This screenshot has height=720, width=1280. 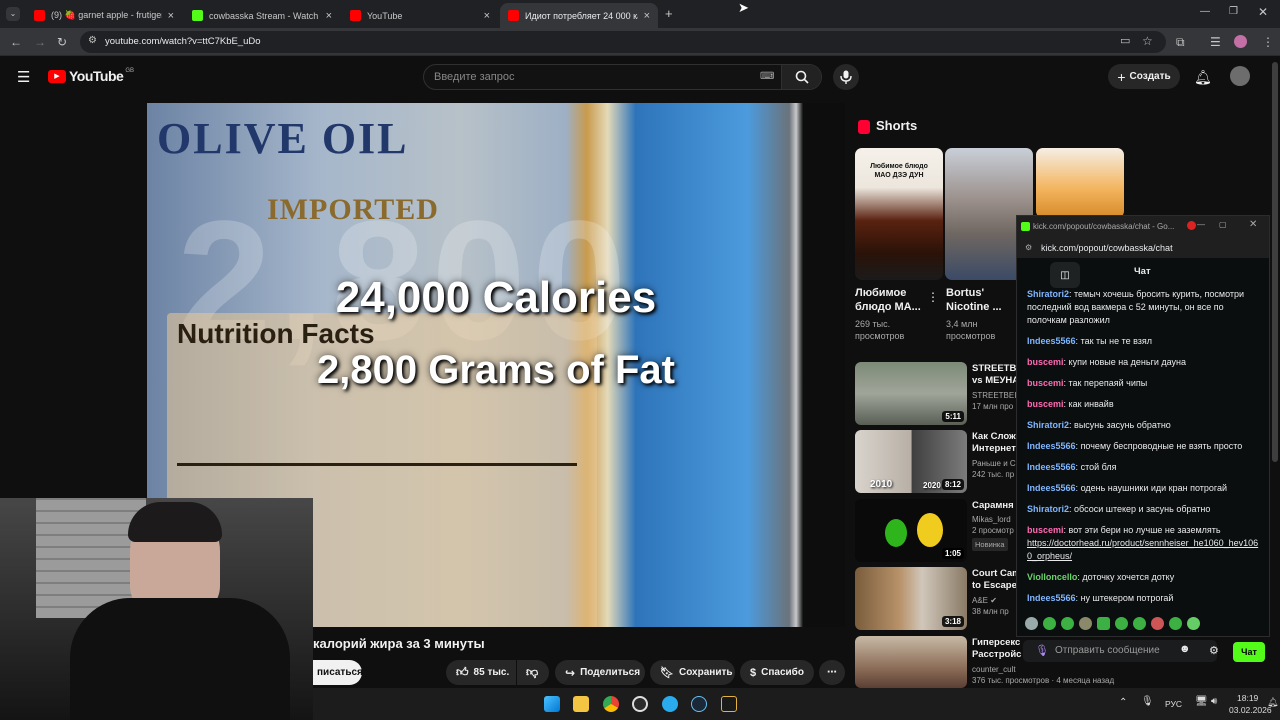 I want to click on cast-icon: ▭, so click(x=1125, y=41).